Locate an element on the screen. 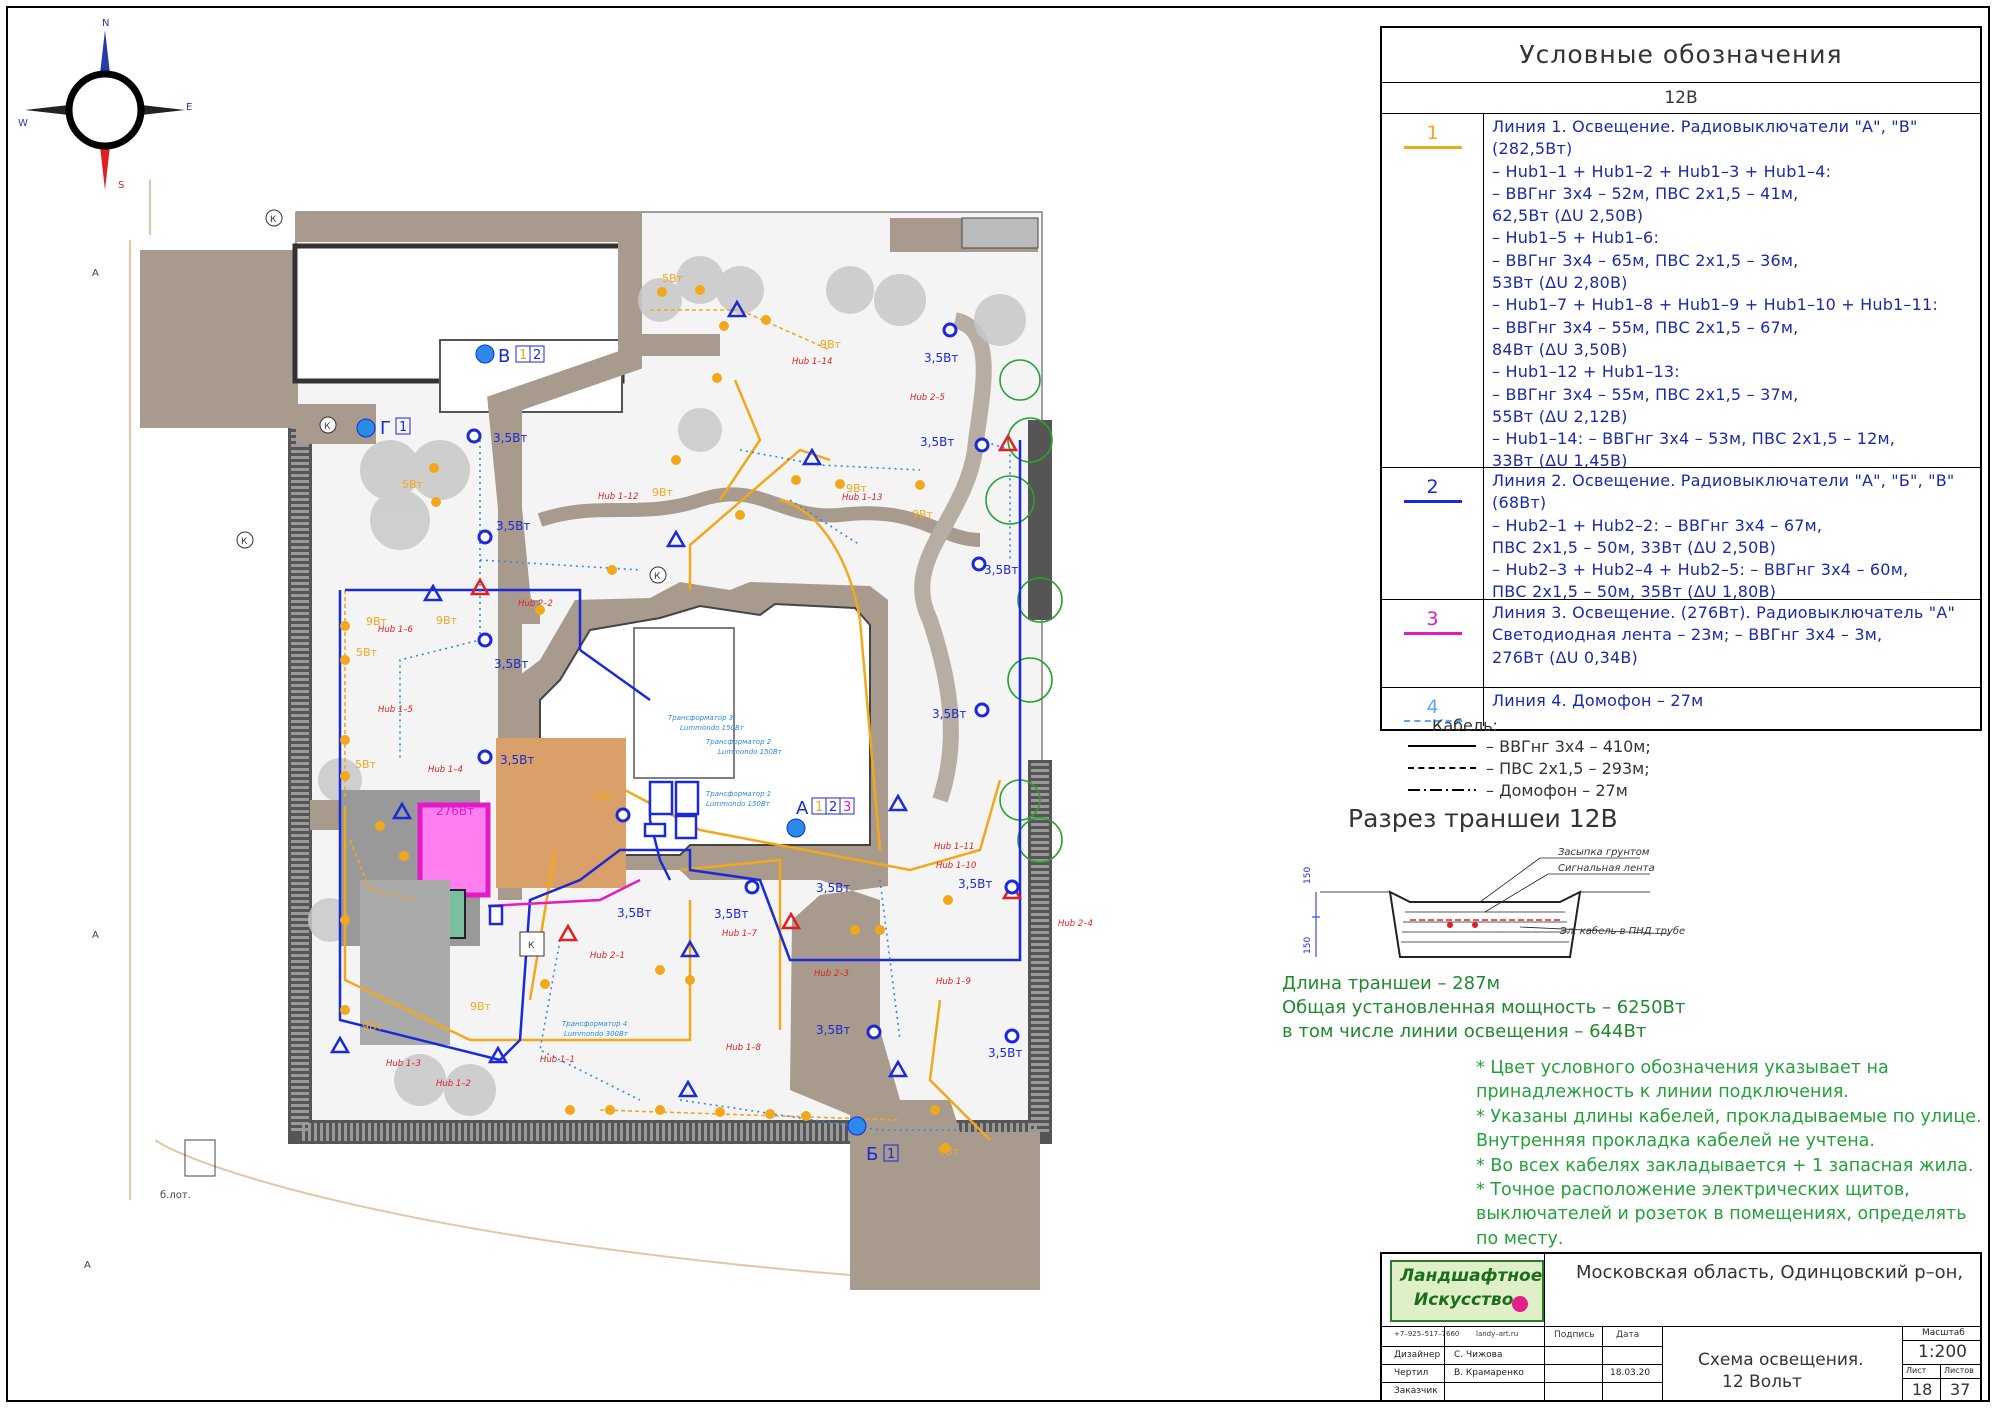 The height and width of the screenshot is (1411, 2000). transformer-3-model: Lummondo 150Вт is located at coordinates (712, 728).